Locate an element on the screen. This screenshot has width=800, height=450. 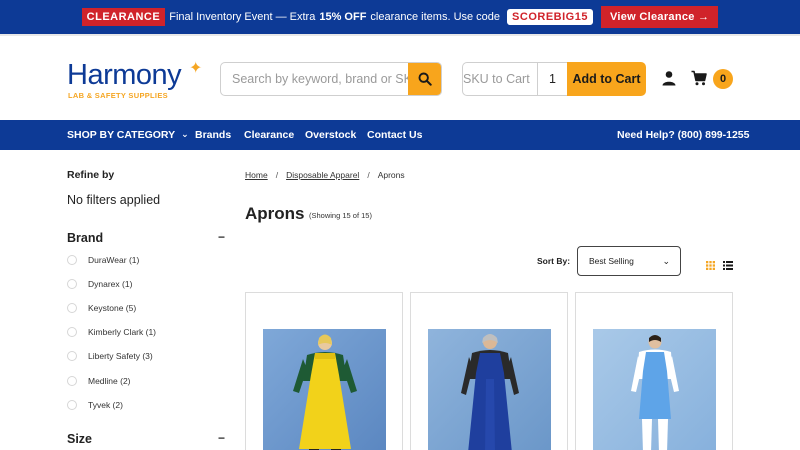
brand-option: Liberty Safety (3) is located at coordinates (110, 356).